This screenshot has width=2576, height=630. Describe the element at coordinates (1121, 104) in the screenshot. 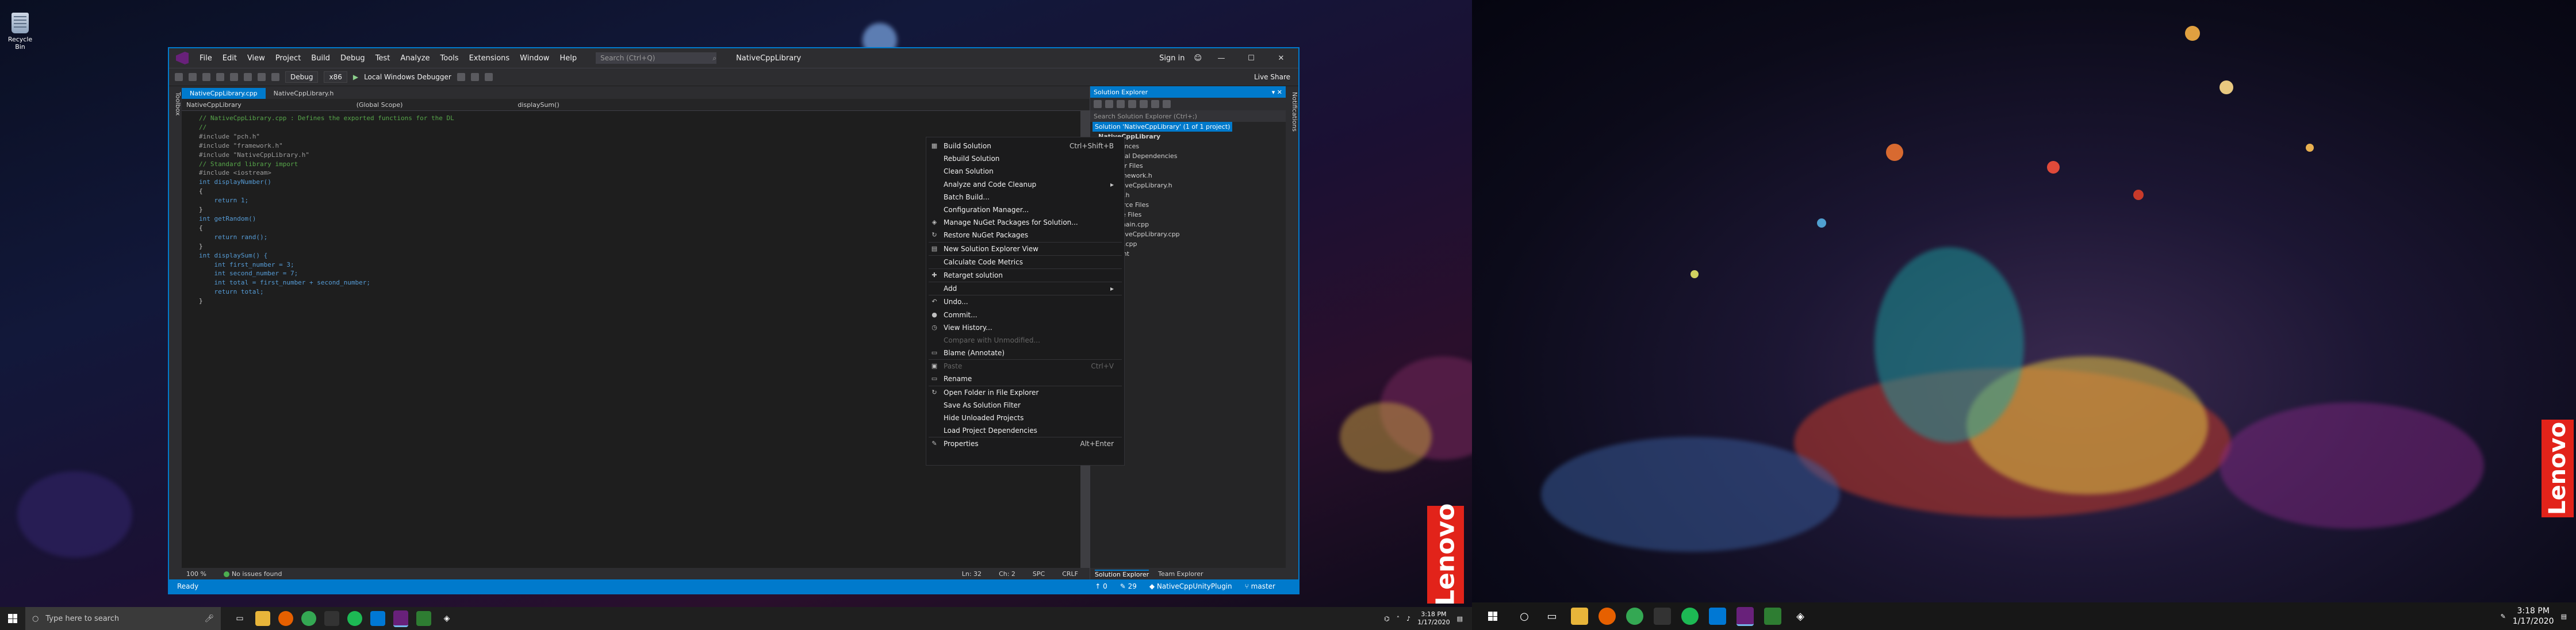

I see `refresh-icon` at that location.